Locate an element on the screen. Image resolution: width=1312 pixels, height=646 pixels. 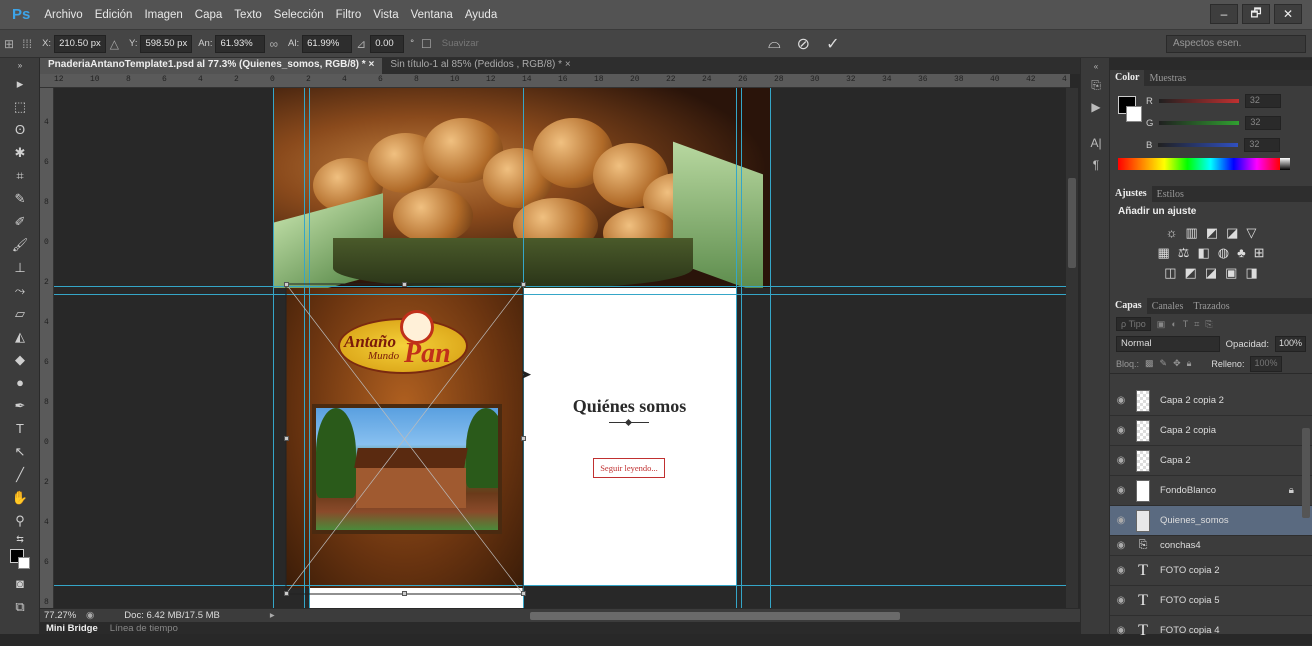
menu-ventana: Ventana is located at coordinates (432, 15).